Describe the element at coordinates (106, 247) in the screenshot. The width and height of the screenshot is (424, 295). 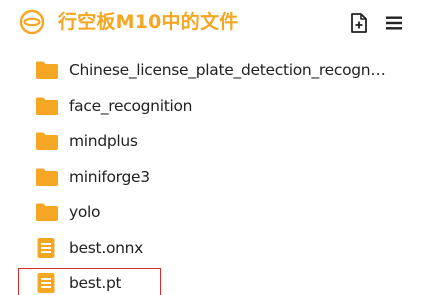
I see `file-name: best.onnx` at that location.